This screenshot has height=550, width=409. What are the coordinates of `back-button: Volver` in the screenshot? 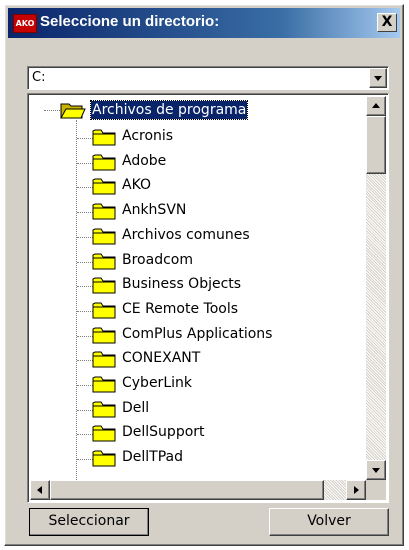 It's located at (329, 522).